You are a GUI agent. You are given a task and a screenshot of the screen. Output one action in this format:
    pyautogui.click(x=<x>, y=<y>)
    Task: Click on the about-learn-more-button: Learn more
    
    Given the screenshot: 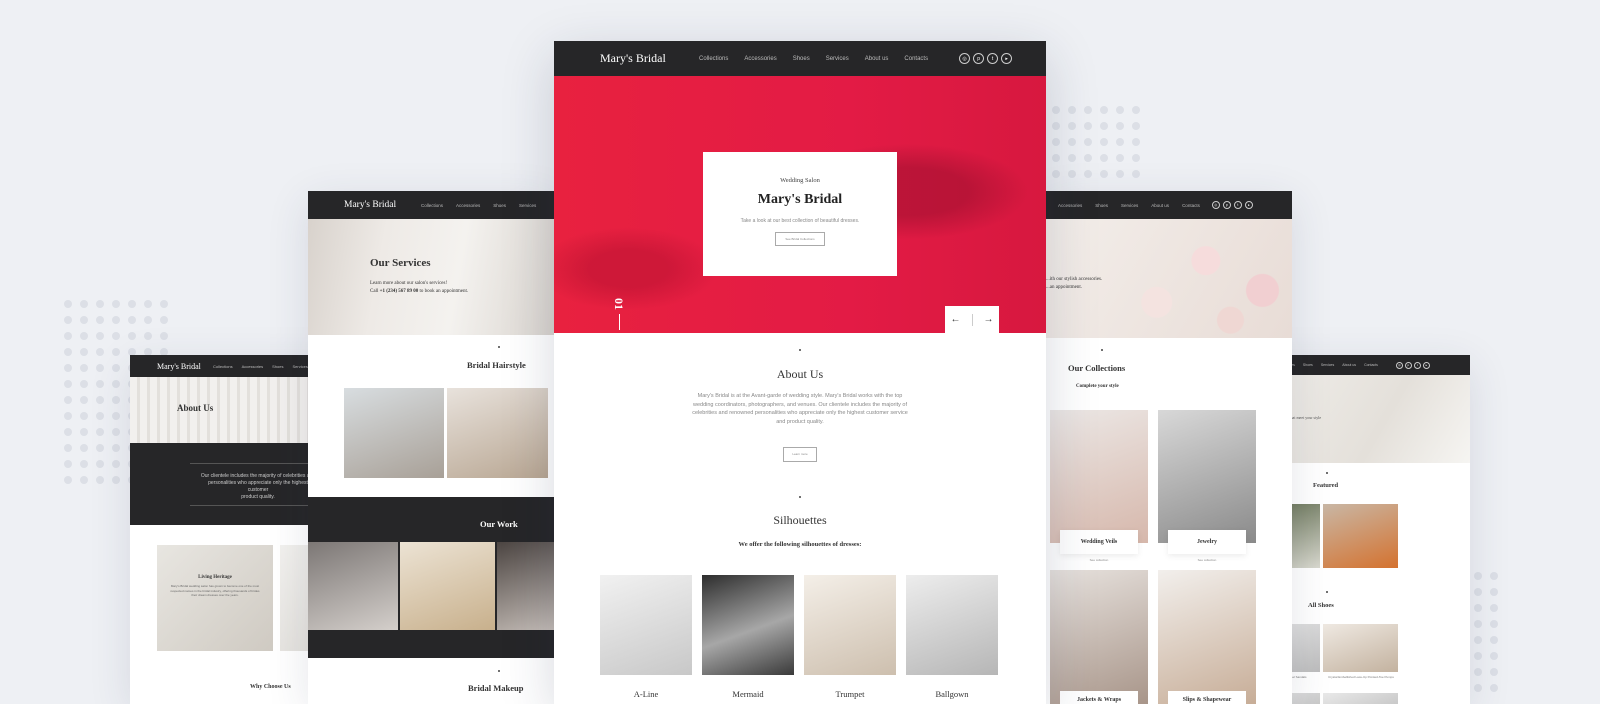 What is the action you would take?
    pyautogui.click(x=800, y=454)
    